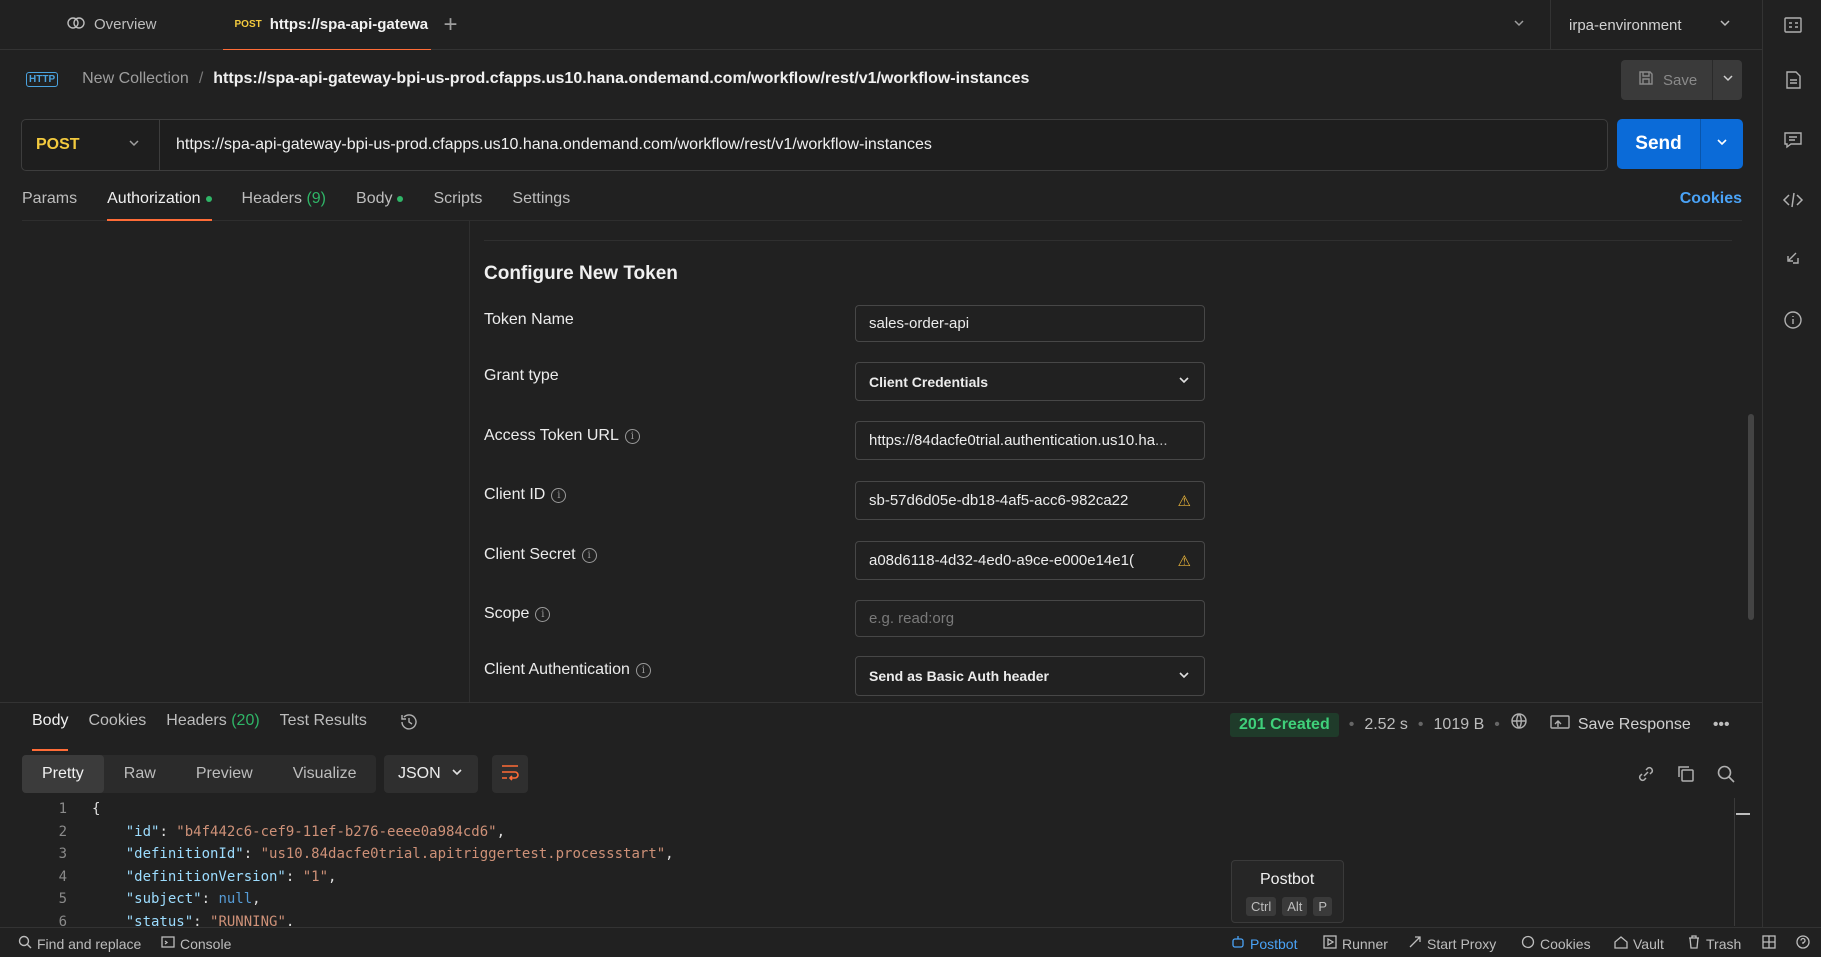  I want to click on view-raw: Raw, so click(140, 774).